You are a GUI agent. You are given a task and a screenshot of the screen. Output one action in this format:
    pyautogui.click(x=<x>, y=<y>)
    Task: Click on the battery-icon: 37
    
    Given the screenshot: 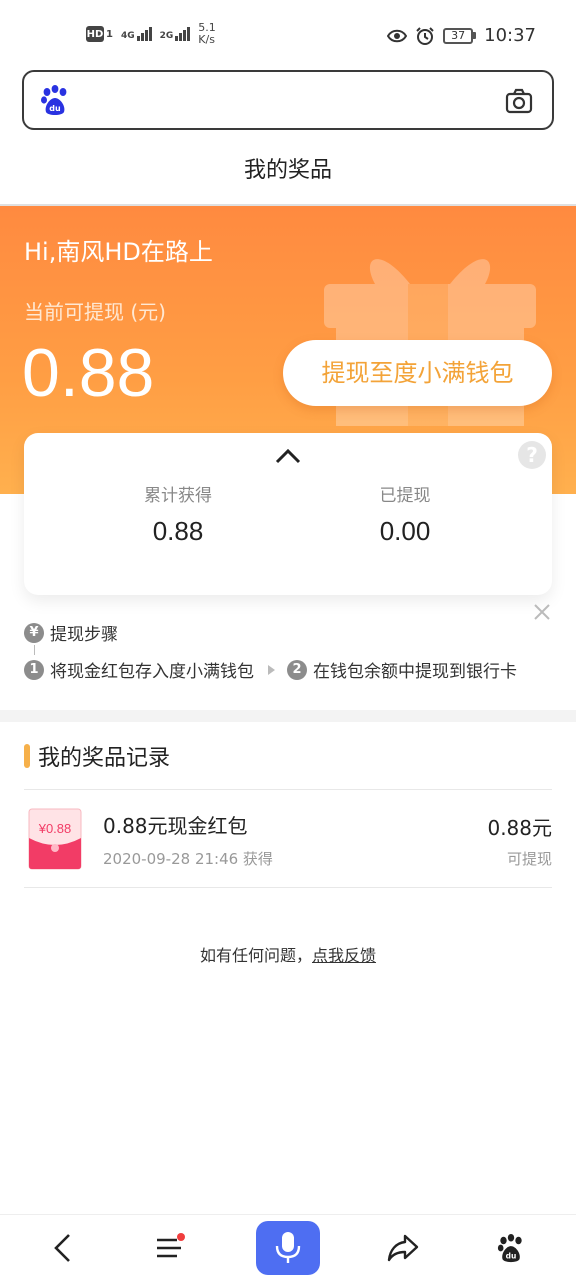 What is the action you would take?
    pyautogui.click(x=460, y=35)
    